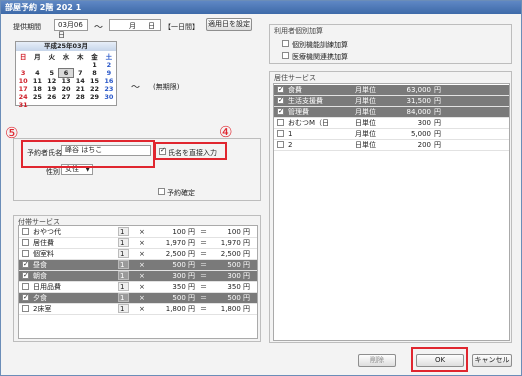  Describe the element at coordinates (138, 232) in the screenshot. I see `addon-row: おやつ代 1 × 100 円 ＝ 100 円` at that location.